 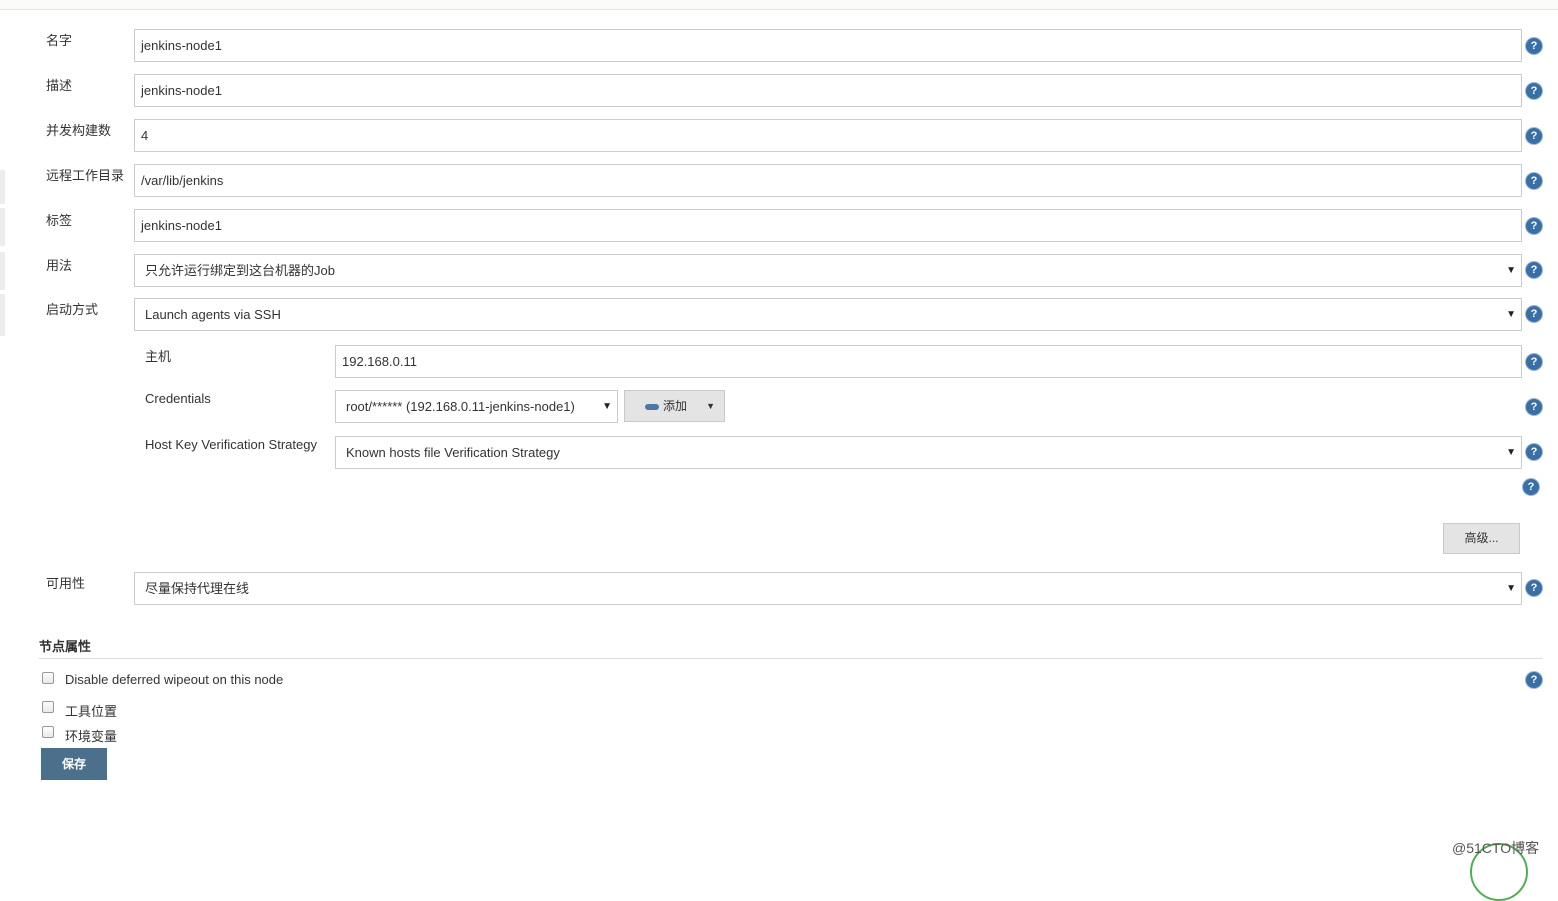 What do you see at coordinates (178, 398) in the screenshot?
I see `credentials-label: Credentials` at bounding box center [178, 398].